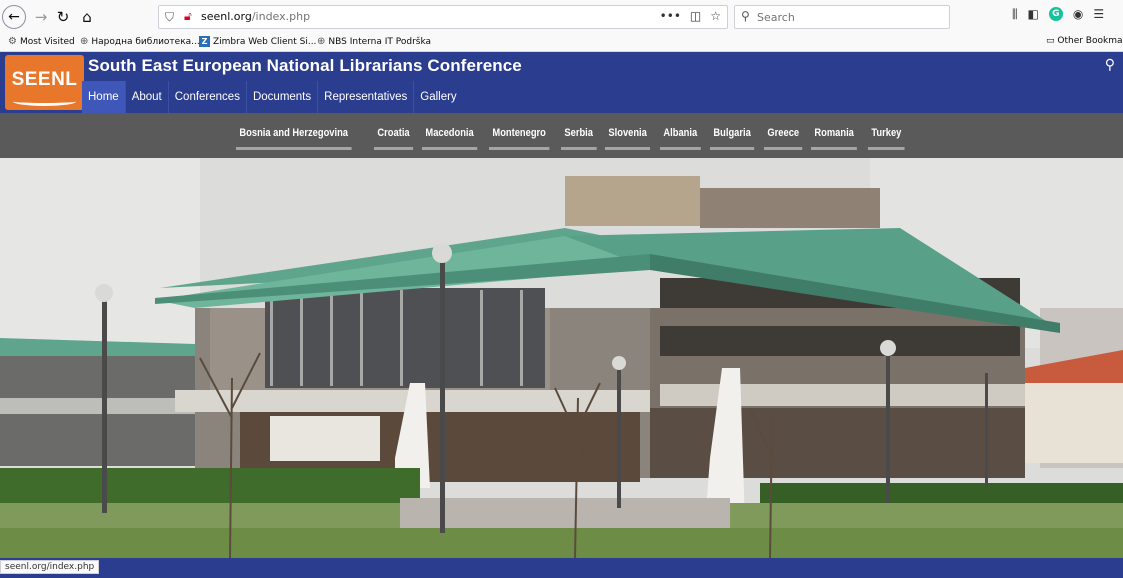 This screenshot has height=578, width=1123. I want to click on bookmark-label: NBS Interna IT Podrška, so click(380, 41).